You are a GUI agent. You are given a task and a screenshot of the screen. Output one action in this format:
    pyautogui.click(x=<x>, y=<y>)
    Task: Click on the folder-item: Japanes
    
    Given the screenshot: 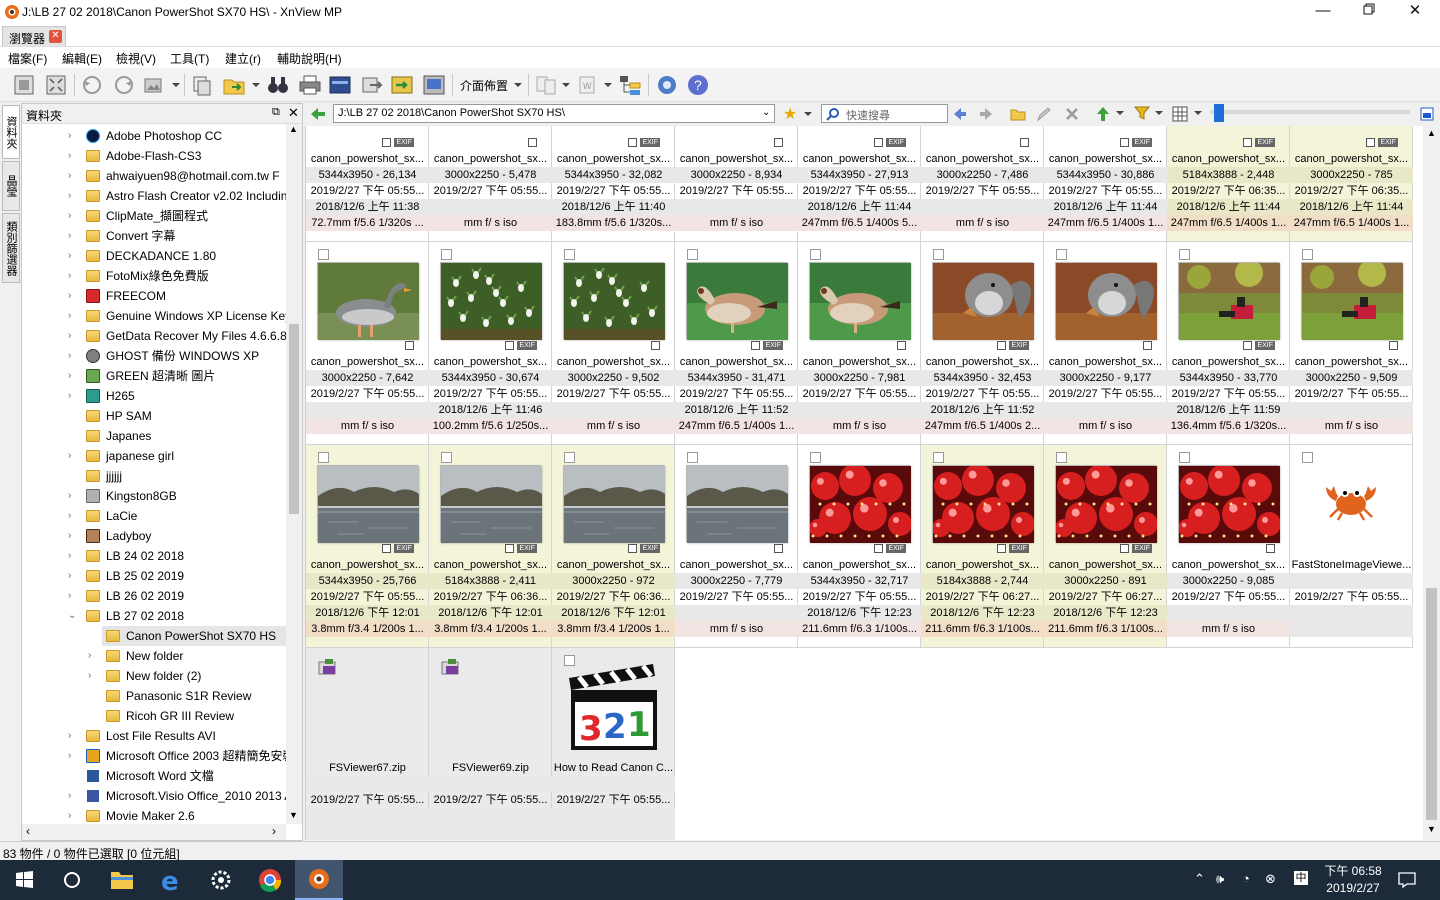 What is the action you would take?
    pyautogui.click(x=154, y=436)
    